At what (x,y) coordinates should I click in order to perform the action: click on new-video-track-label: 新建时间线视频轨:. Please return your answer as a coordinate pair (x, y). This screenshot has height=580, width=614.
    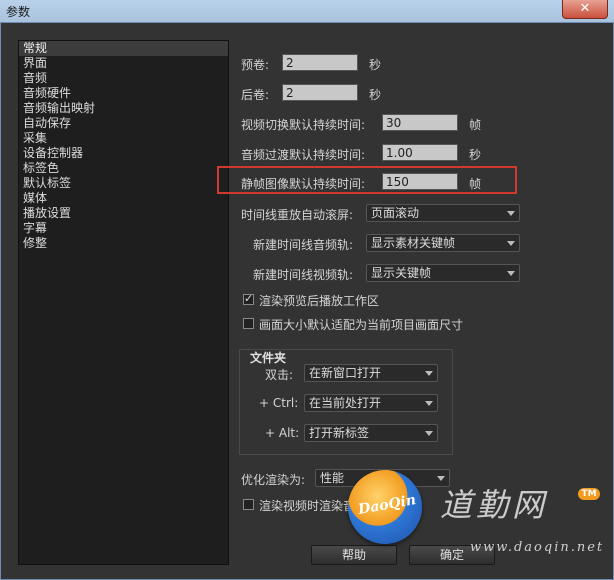
    Looking at the image, I should click on (303, 275).